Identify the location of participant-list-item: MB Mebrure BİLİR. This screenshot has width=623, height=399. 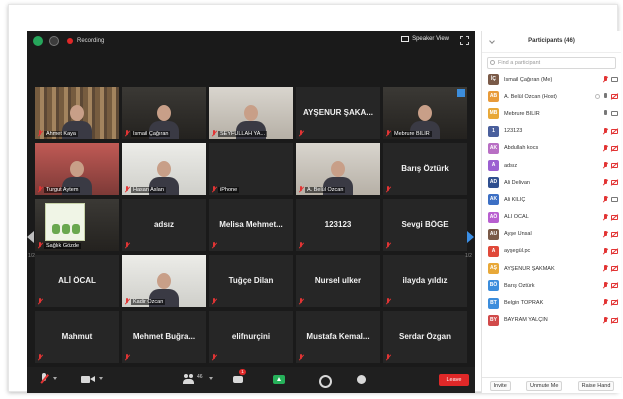
(552, 113).